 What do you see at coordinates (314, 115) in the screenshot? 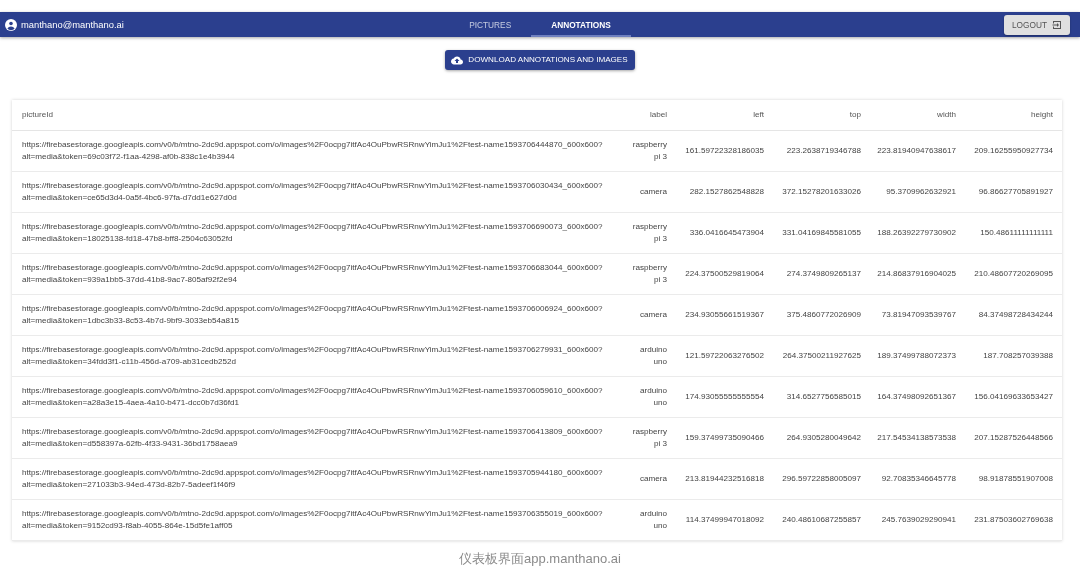
I see `column-header: pictureId` at bounding box center [314, 115].